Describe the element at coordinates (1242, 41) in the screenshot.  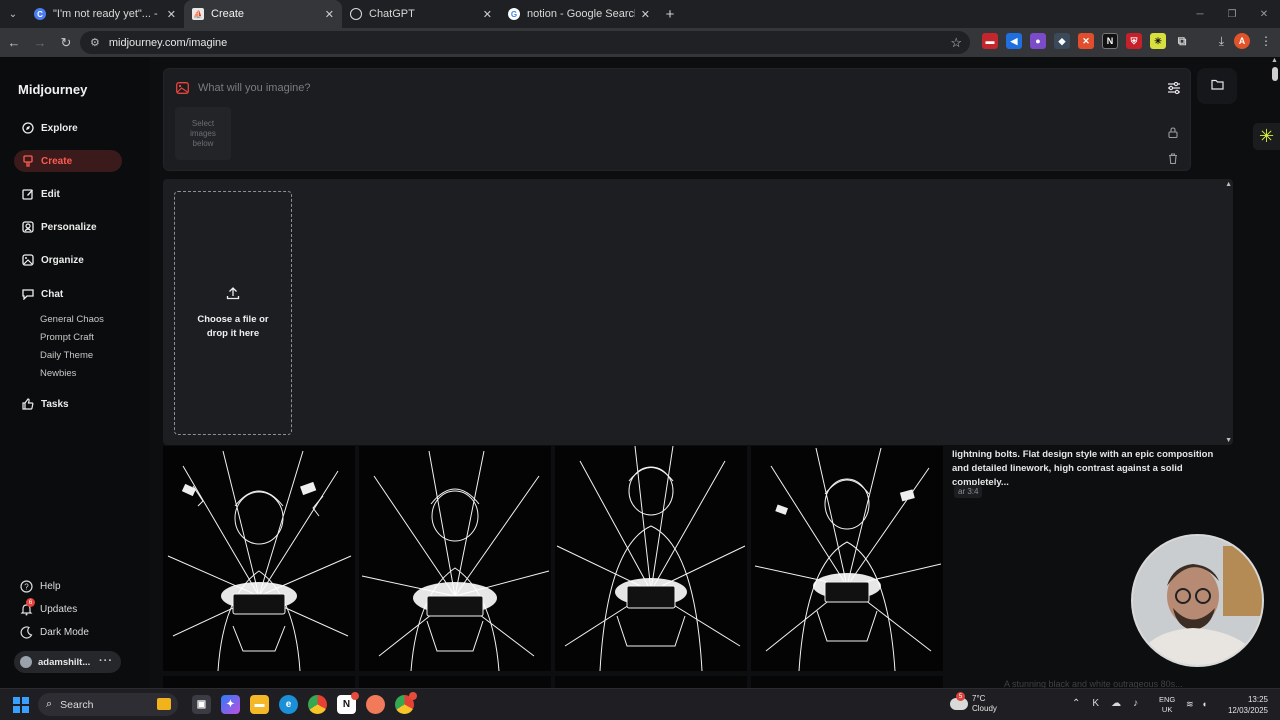
I see `profile-avatar: A` at that location.